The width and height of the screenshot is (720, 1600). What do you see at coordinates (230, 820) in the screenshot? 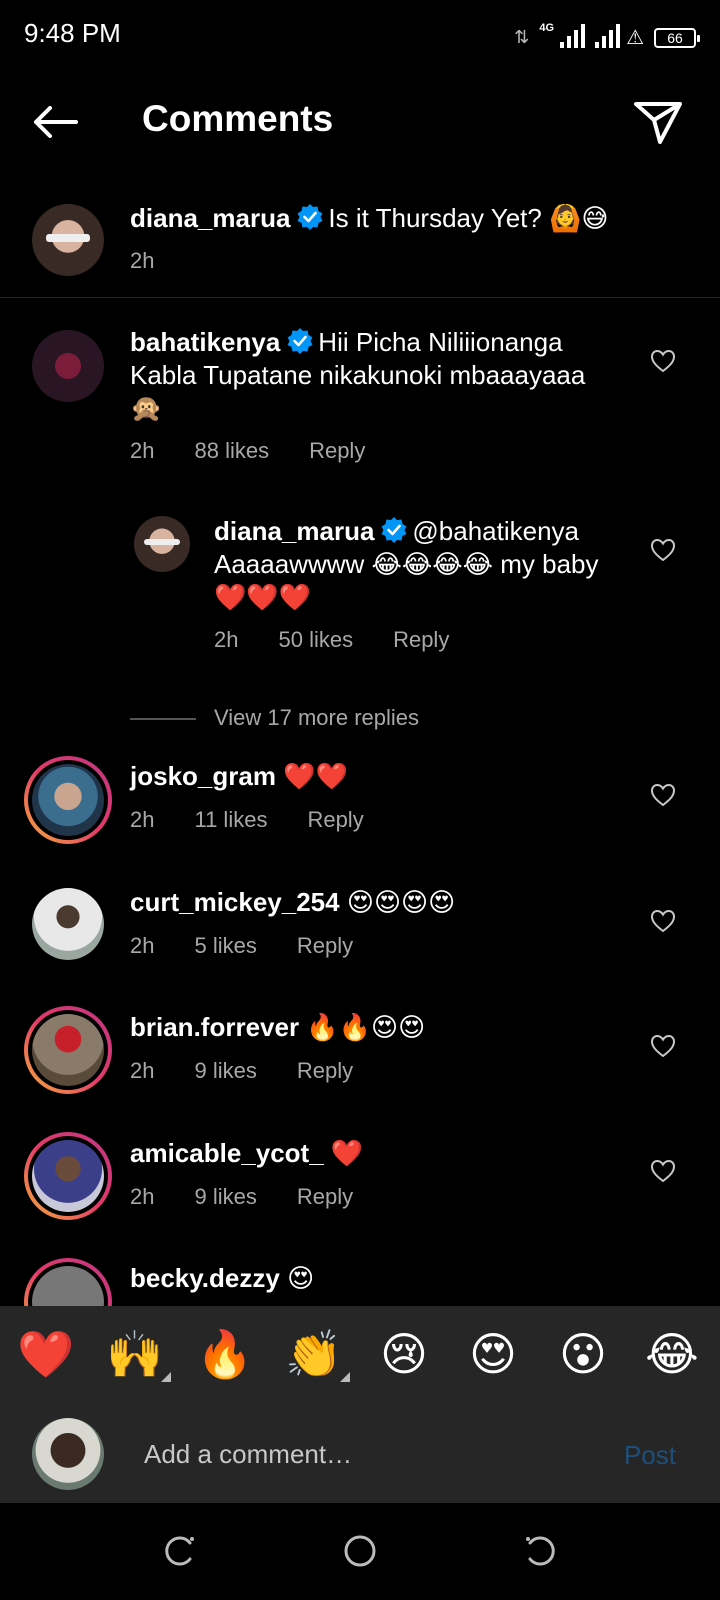
I see `likes-count: 11 likes` at bounding box center [230, 820].